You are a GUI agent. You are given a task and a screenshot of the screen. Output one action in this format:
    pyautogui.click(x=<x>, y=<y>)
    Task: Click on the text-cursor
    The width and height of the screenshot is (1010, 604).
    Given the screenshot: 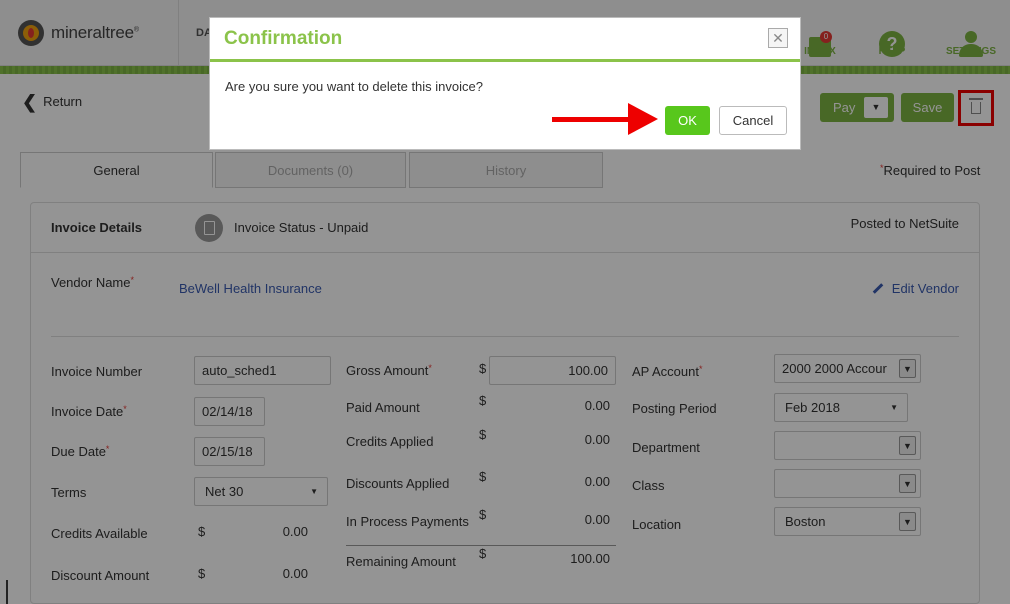 What is the action you would take?
    pyautogui.click(x=7, y=592)
    